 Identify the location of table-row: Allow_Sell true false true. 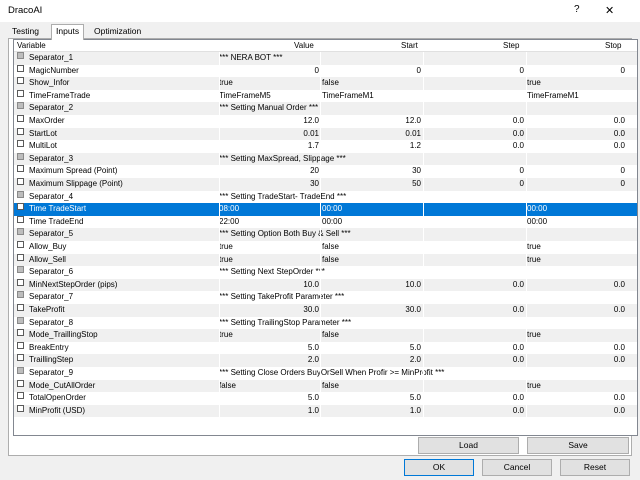
(325, 260).